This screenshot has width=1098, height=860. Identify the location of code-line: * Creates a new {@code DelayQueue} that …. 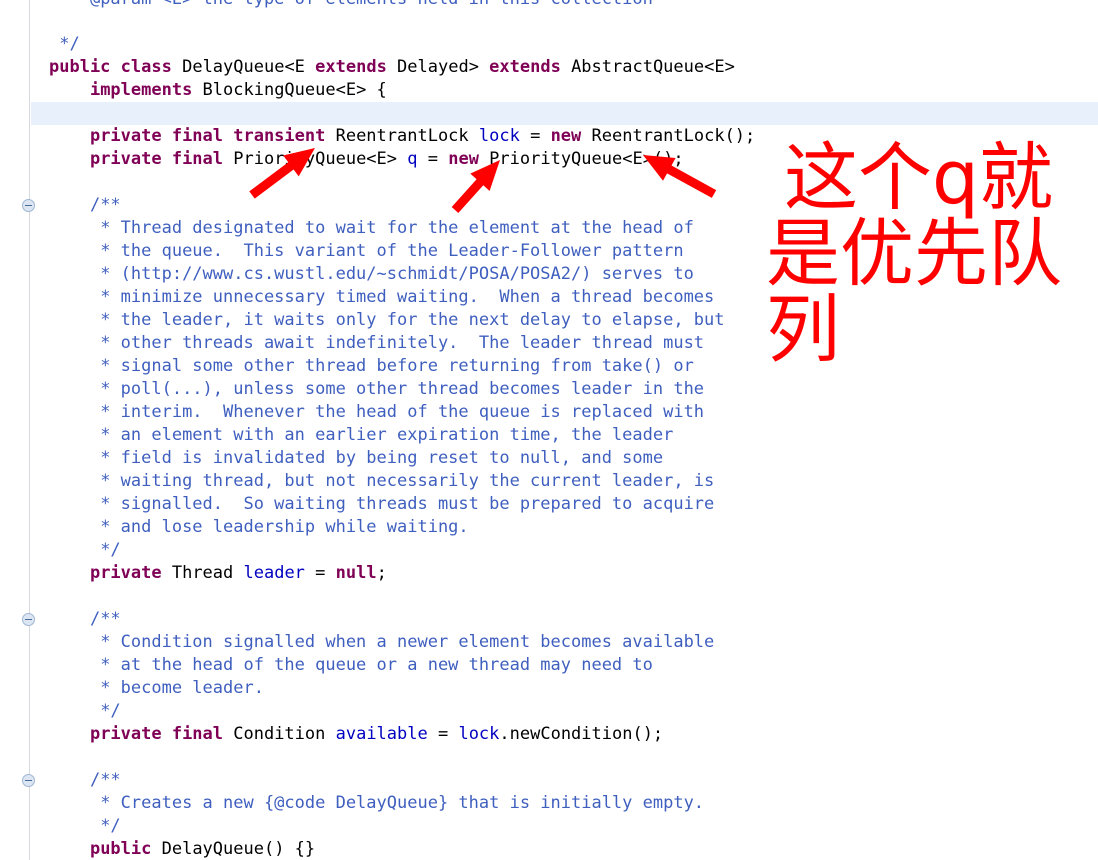
(564, 803).